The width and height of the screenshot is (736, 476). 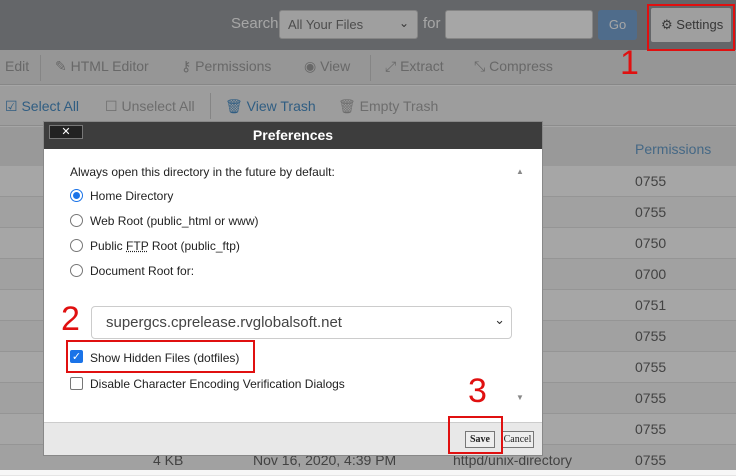 I want to click on ftp-abbreviation: FTP, so click(x=137, y=246).